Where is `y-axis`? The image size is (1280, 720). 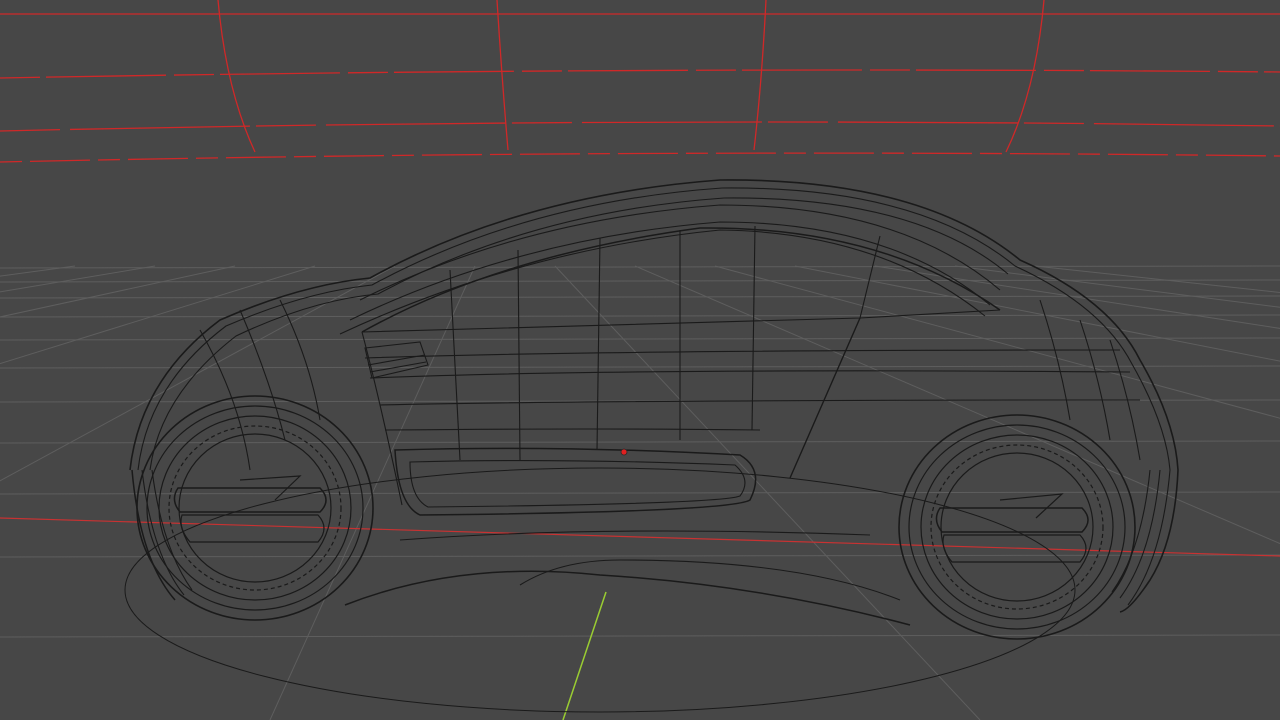
y-axis is located at coordinates (584, 655).